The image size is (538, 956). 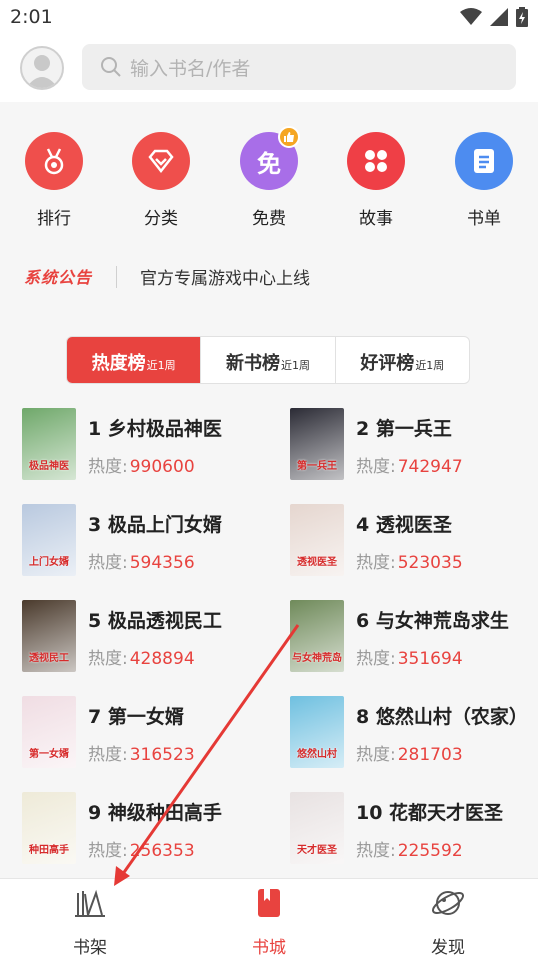 I want to click on status-icons, so click(x=494, y=17).